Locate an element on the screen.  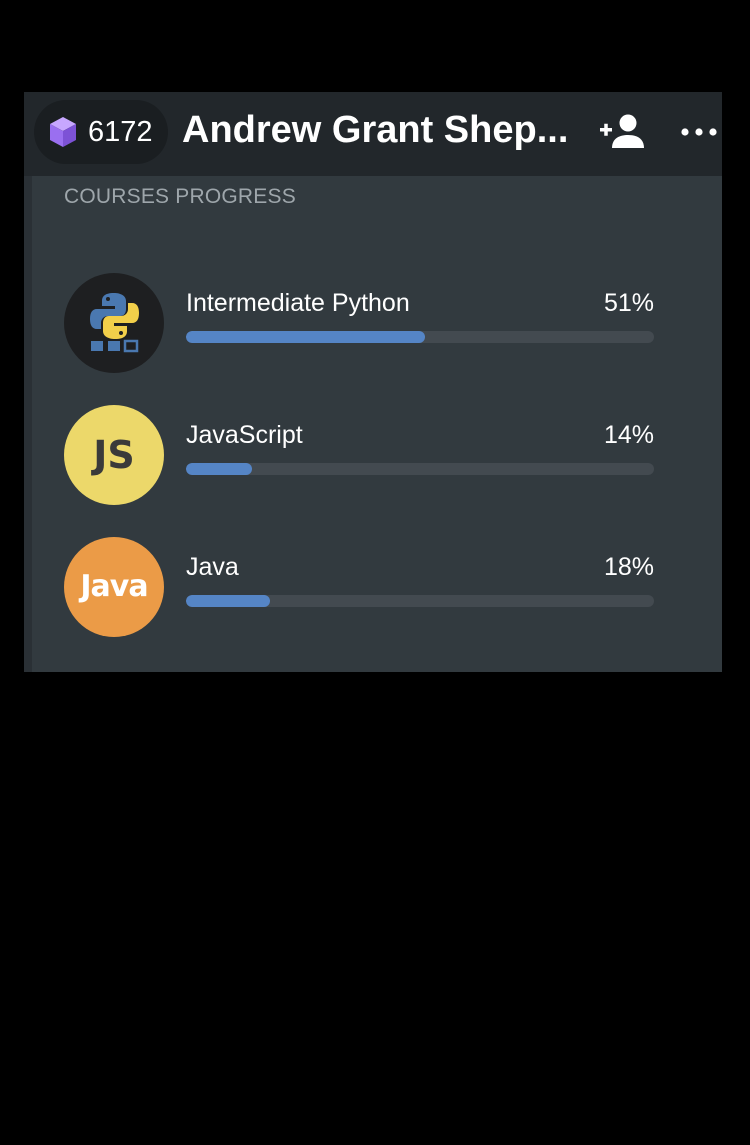
add-person-icon is located at coordinates (622, 132).